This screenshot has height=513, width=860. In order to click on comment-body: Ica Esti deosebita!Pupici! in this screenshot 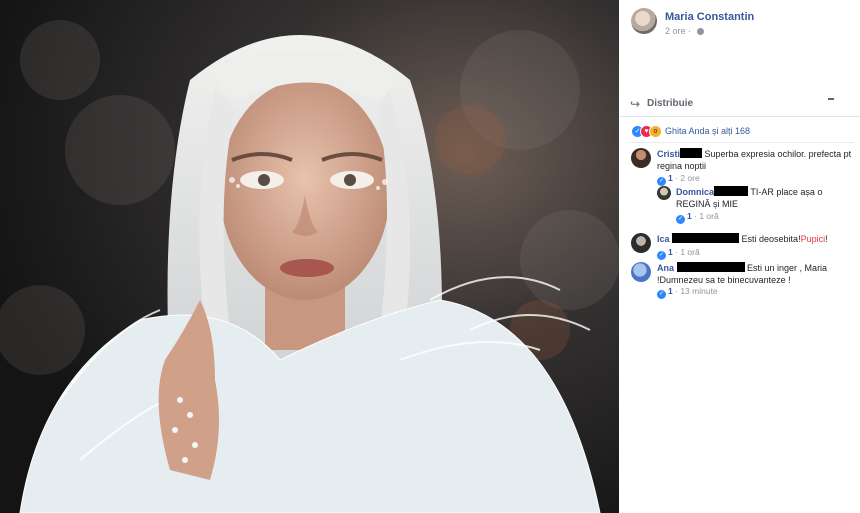, I will do `click(754, 239)`.